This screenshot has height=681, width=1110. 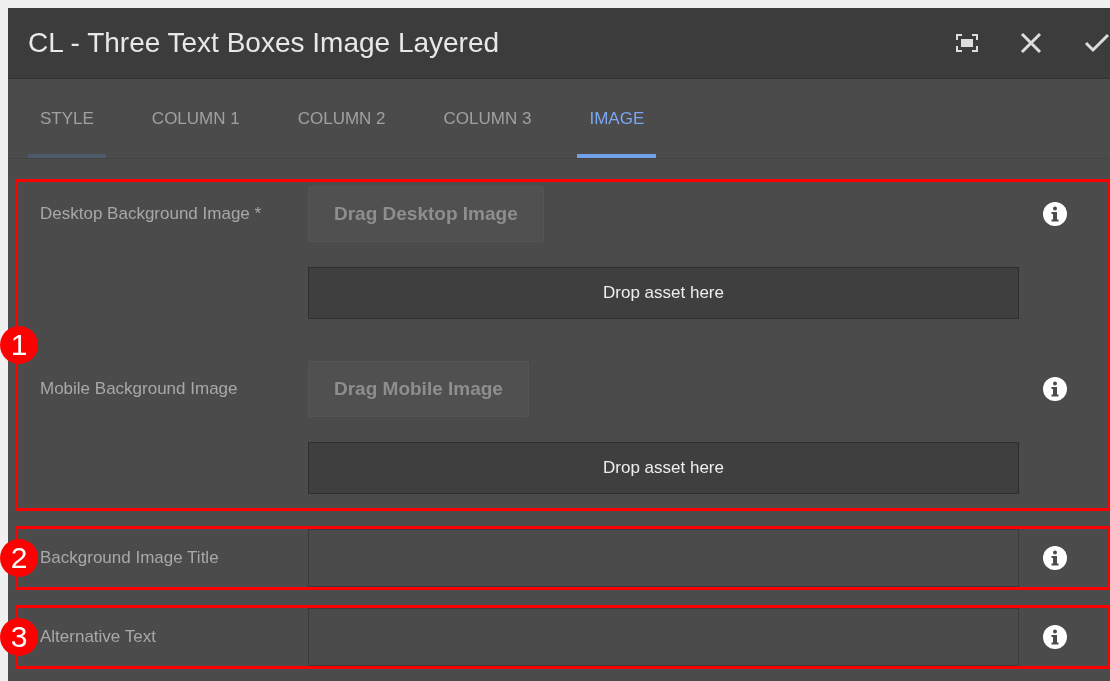 I want to click on tab: STYLE, so click(x=67, y=118).